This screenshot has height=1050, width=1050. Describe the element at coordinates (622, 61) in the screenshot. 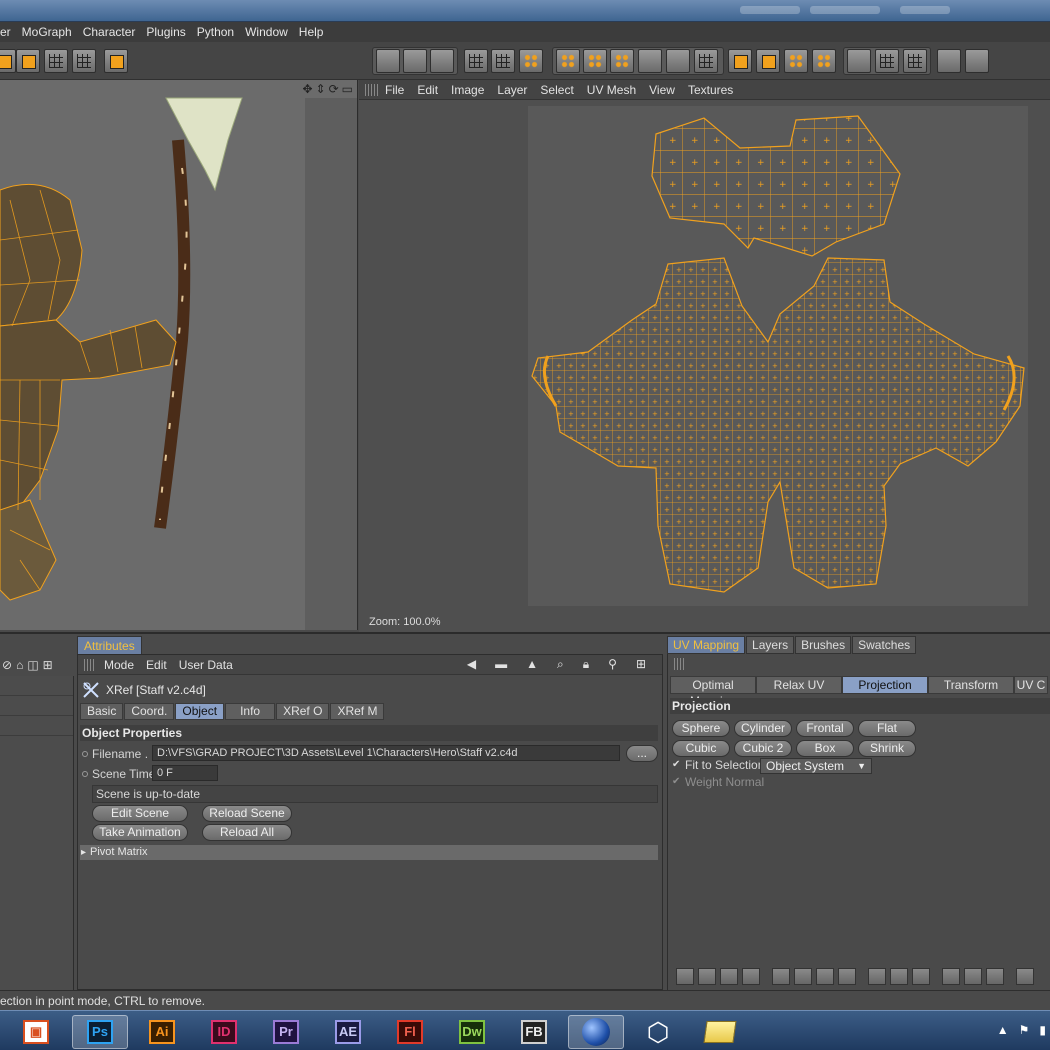

I see `uv-select-3-icon` at that location.